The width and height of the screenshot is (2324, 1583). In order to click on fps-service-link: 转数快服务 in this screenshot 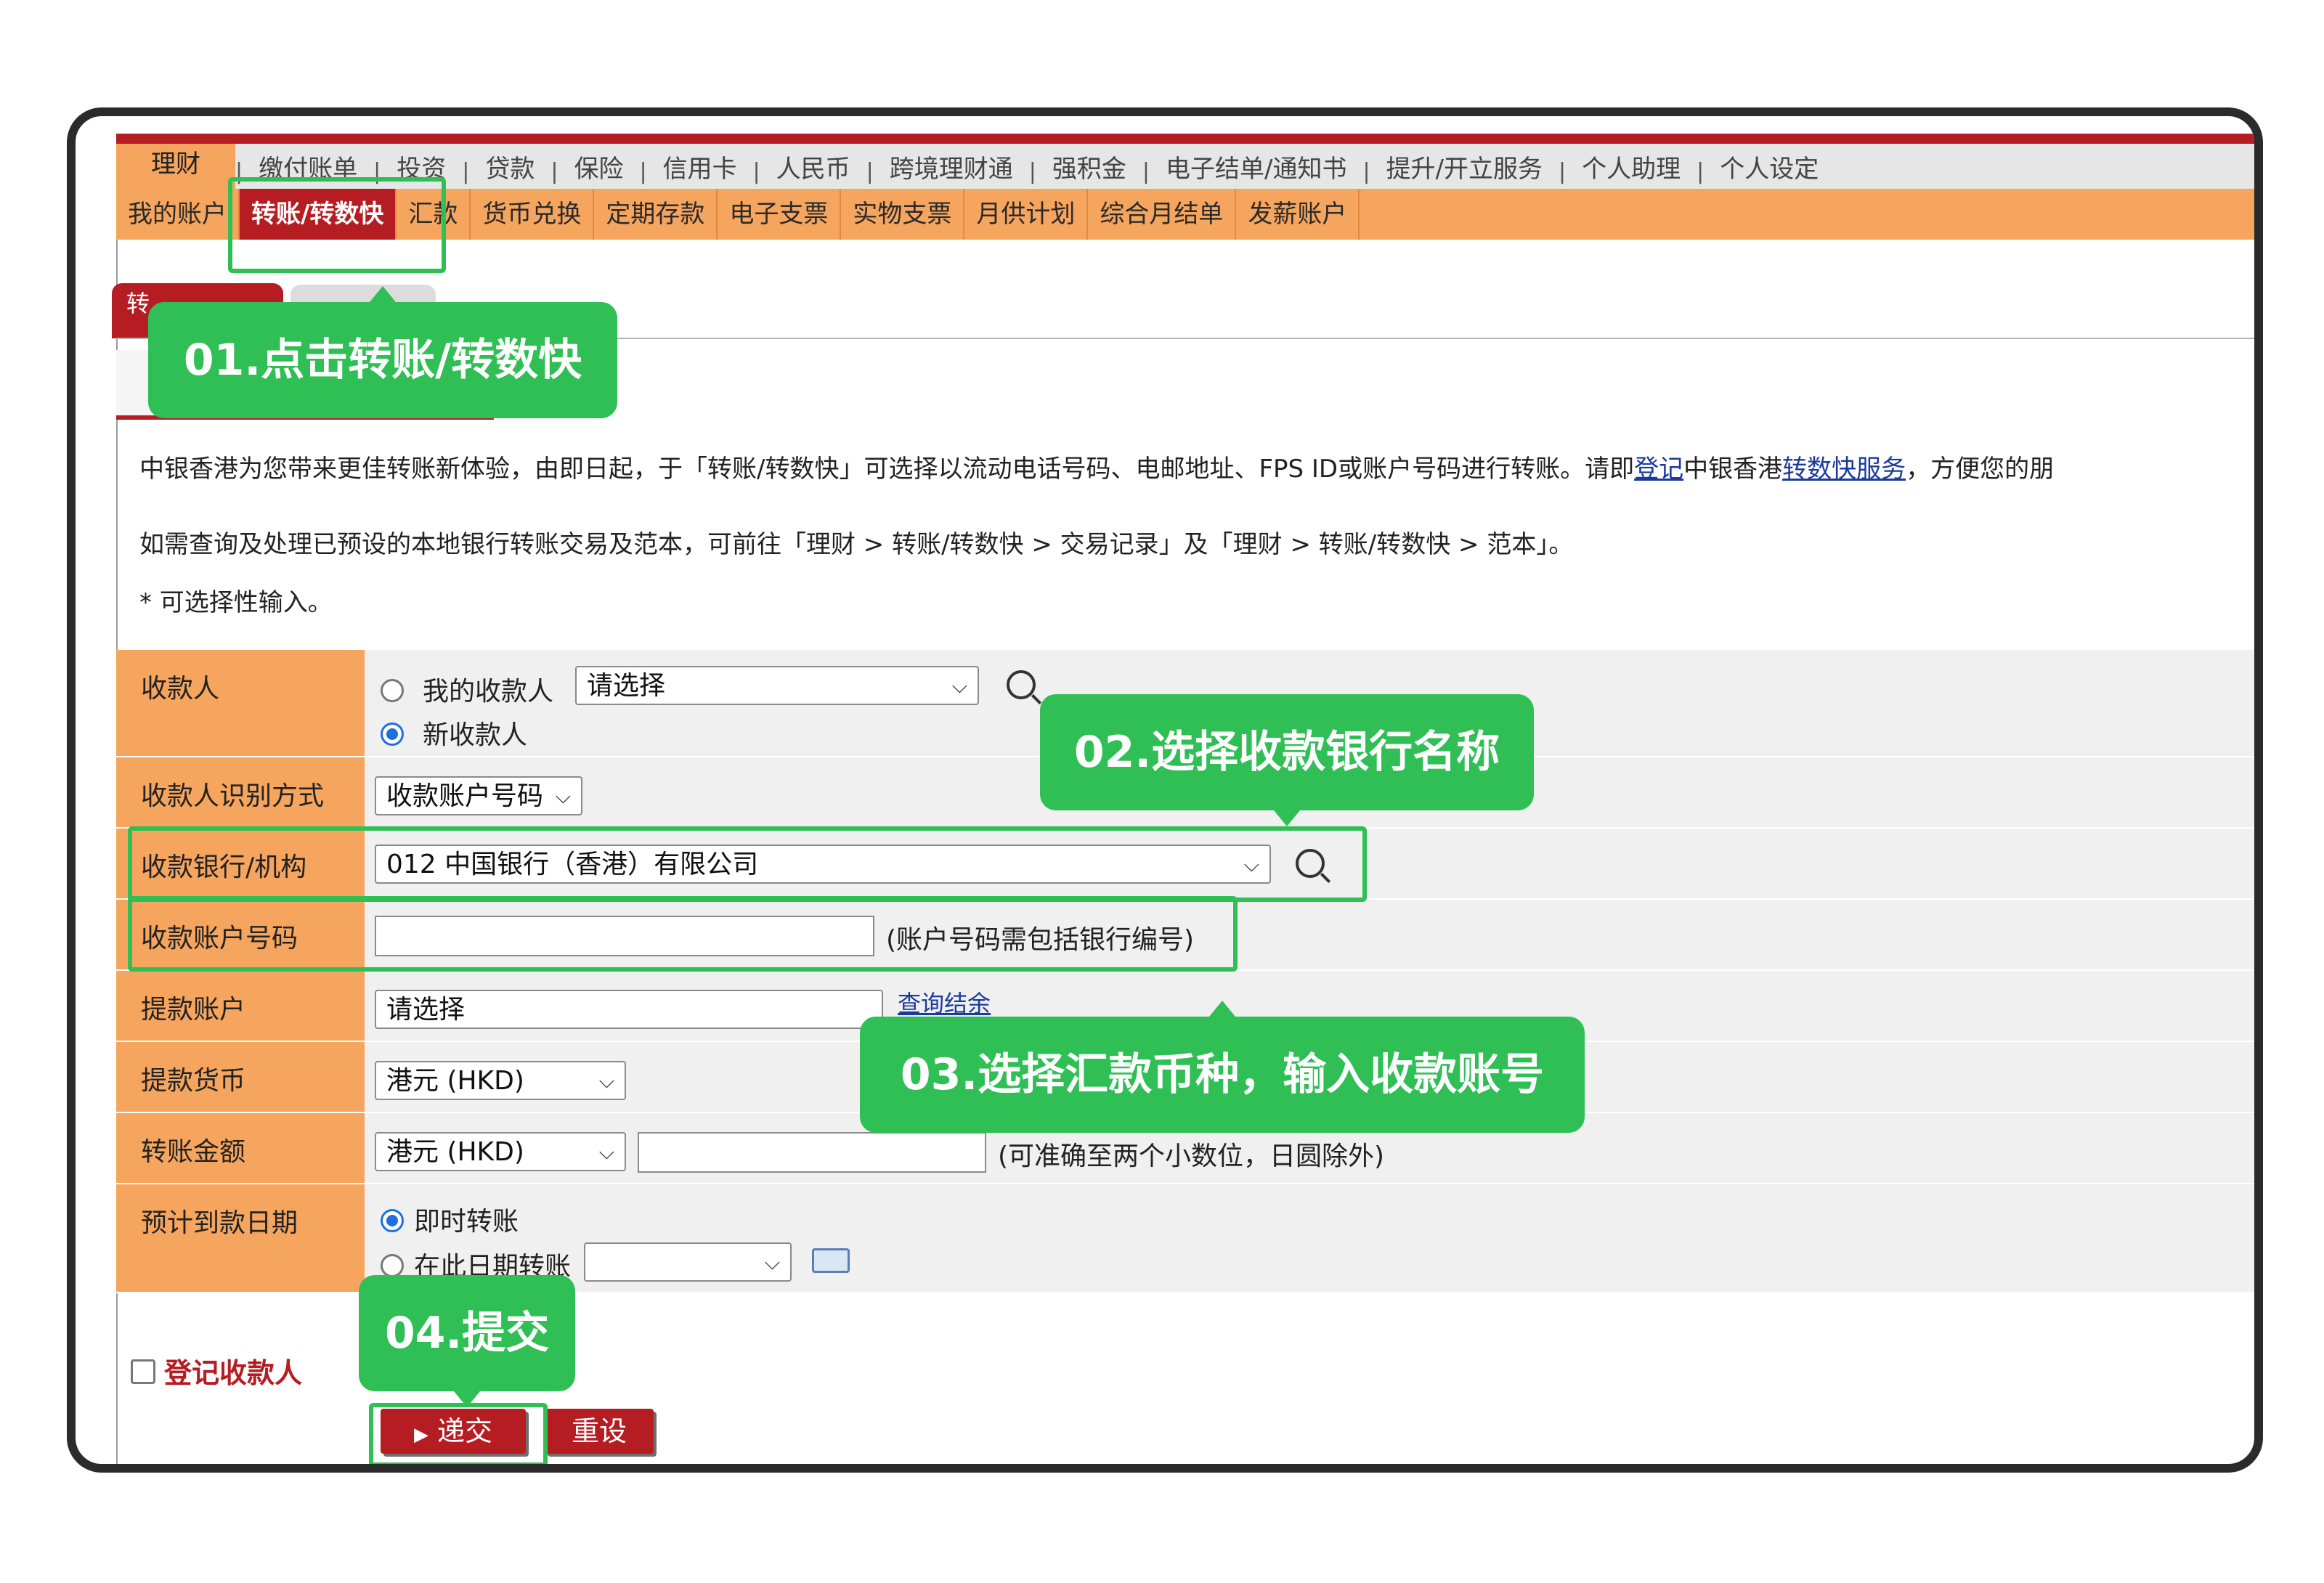, I will do `click(1844, 469)`.